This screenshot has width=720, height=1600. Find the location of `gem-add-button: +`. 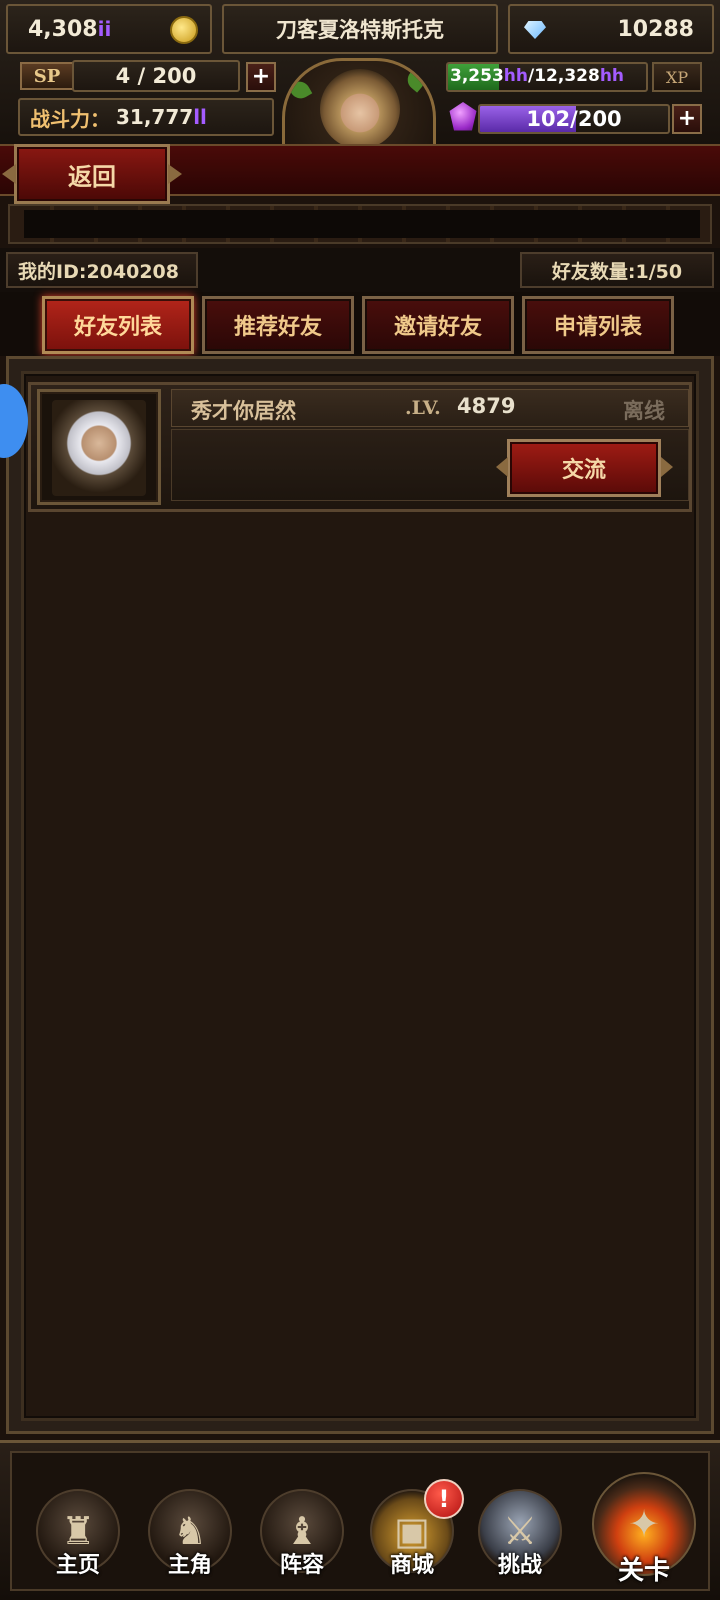

gem-add-button: + is located at coordinates (687, 119).